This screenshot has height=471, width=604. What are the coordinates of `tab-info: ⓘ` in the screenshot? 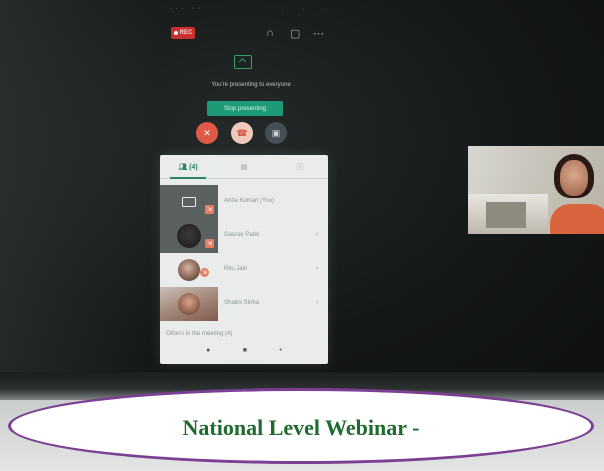 It's located at (300, 167).